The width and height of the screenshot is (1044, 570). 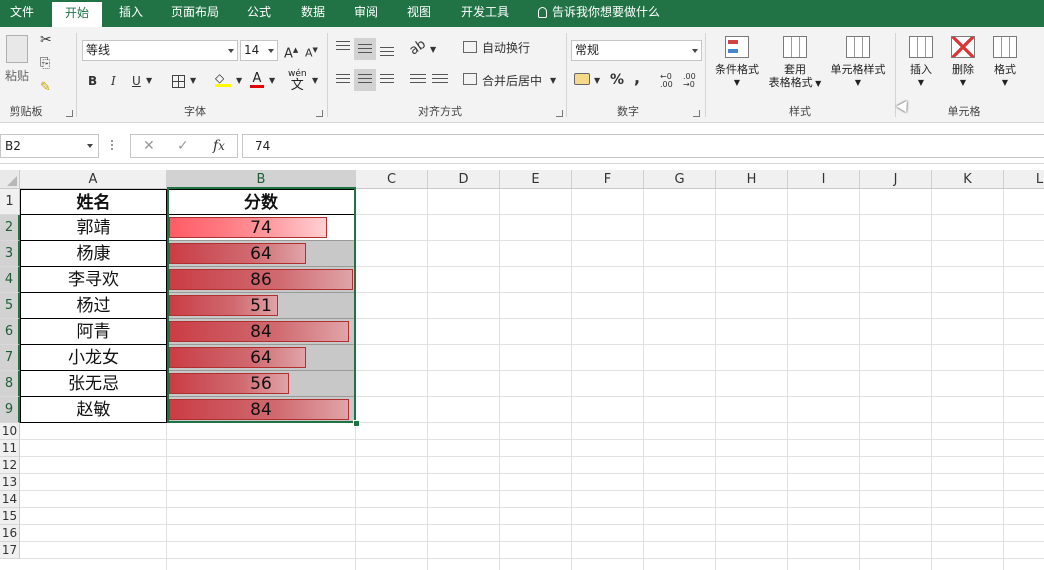 What do you see at coordinates (433, 50) in the screenshot?
I see `orientation-dropdown-icon: ▼` at bounding box center [433, 50].